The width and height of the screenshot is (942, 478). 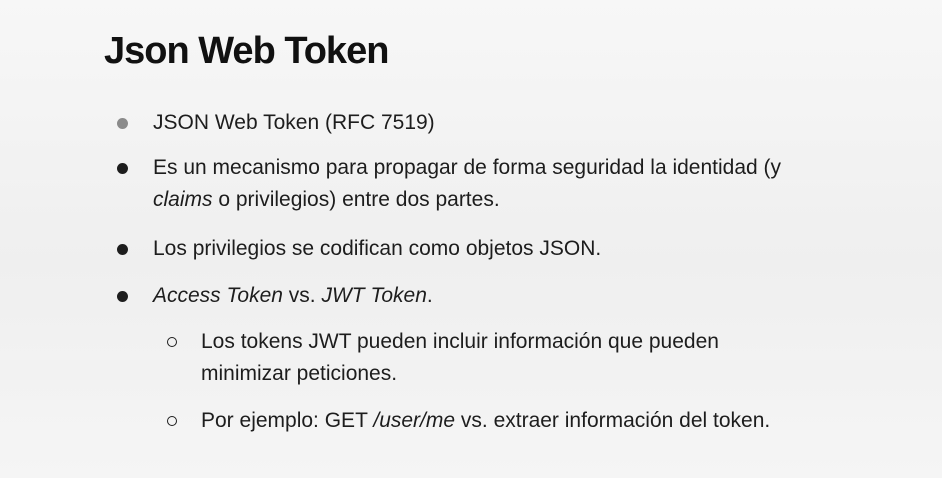 What do you see at coordinates (183, 199) in the screenshot?
I see `text-run-italic: claims` at bounding box center [183, 199].